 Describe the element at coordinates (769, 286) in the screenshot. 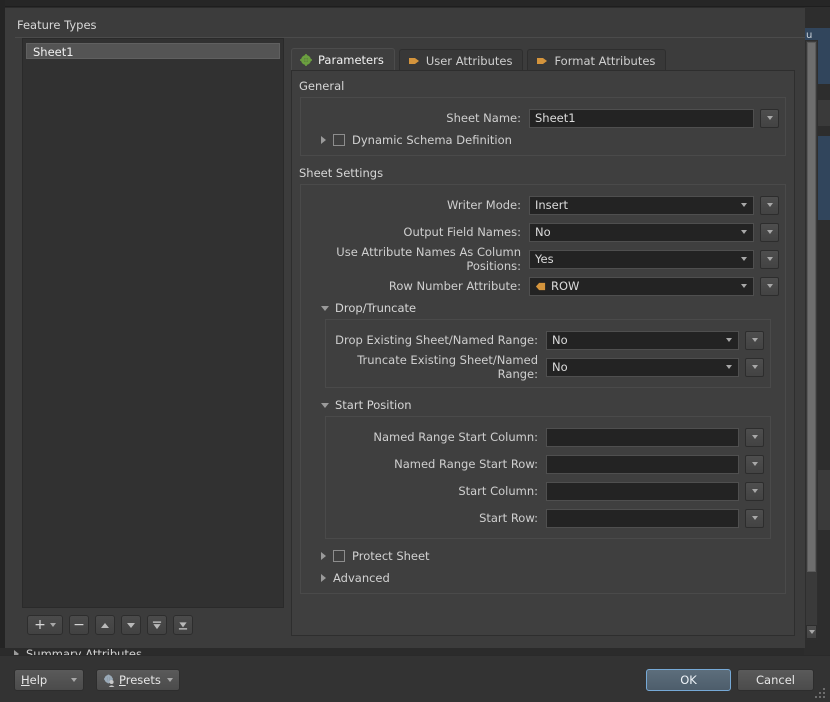

I see `row-number-attribute-dropdown-button` at that location.